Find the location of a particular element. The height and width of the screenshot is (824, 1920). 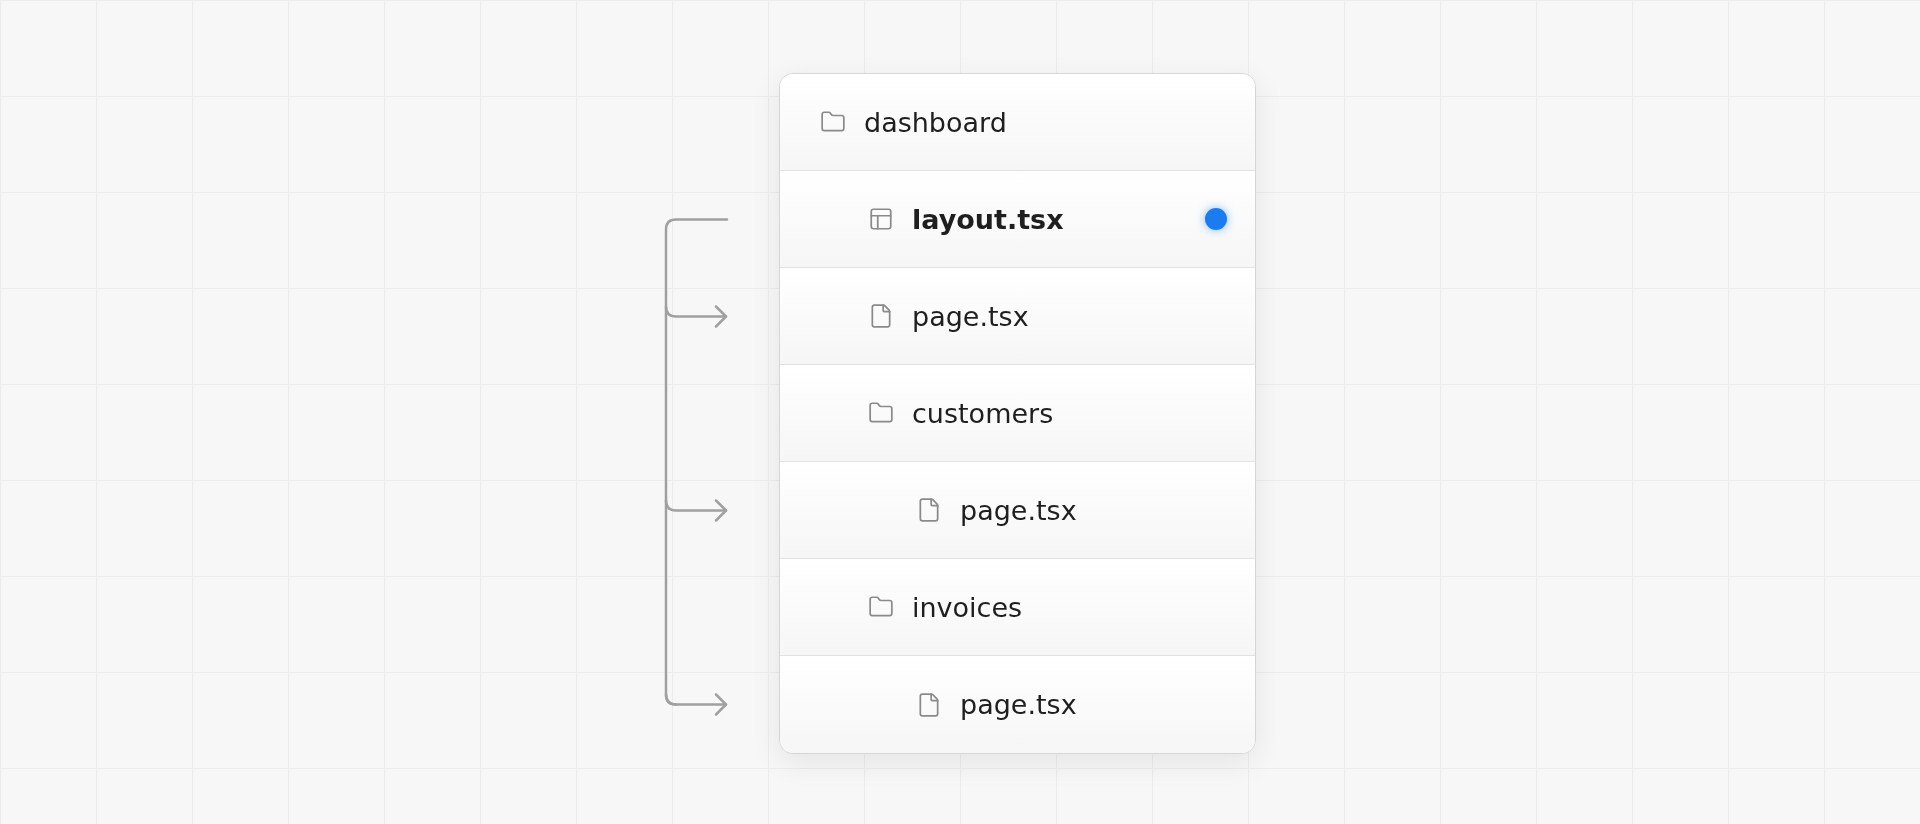

layout-icon is located at coordinates (881, 219).